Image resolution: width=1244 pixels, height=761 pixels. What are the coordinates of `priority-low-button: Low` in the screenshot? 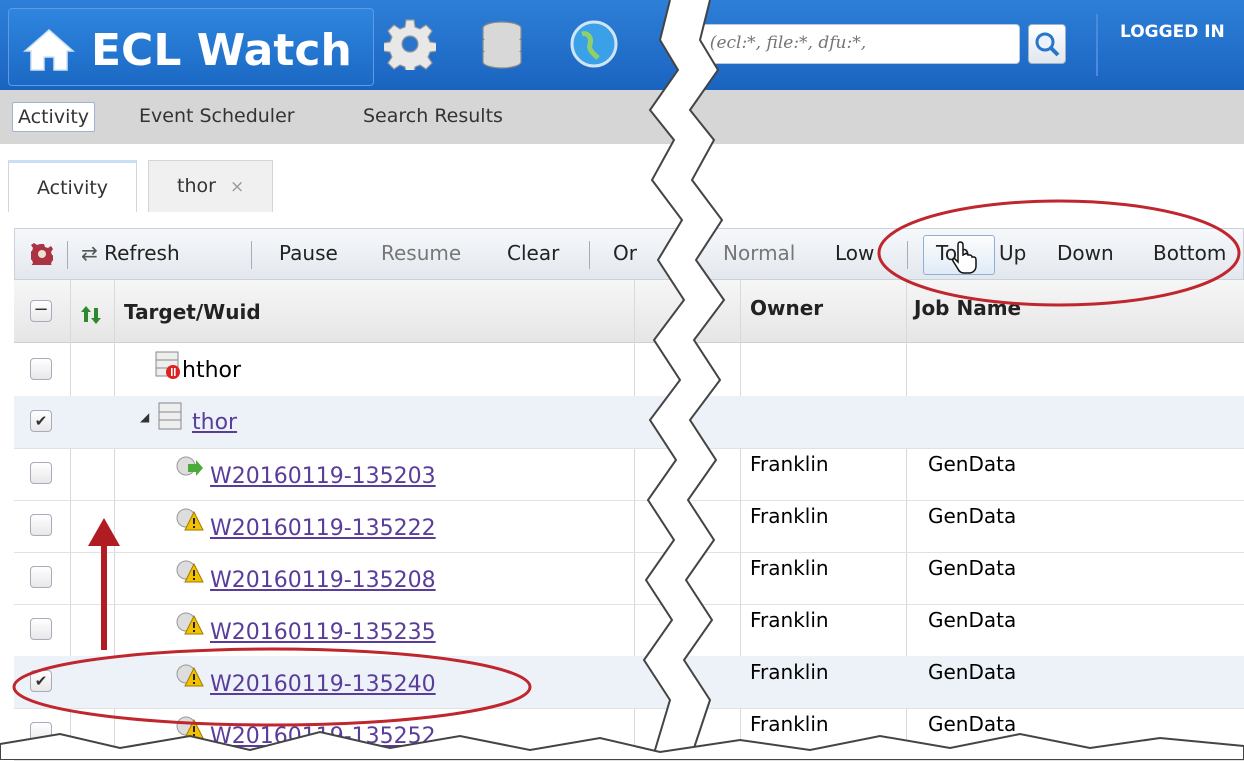 It's located at (854, 253).